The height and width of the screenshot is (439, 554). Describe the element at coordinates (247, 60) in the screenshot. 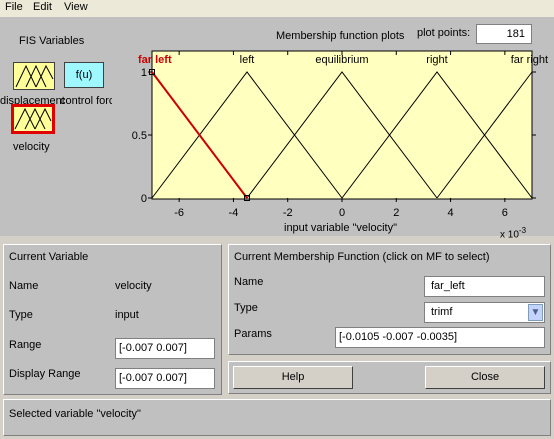

I see `mf-label-left: left` at that location.